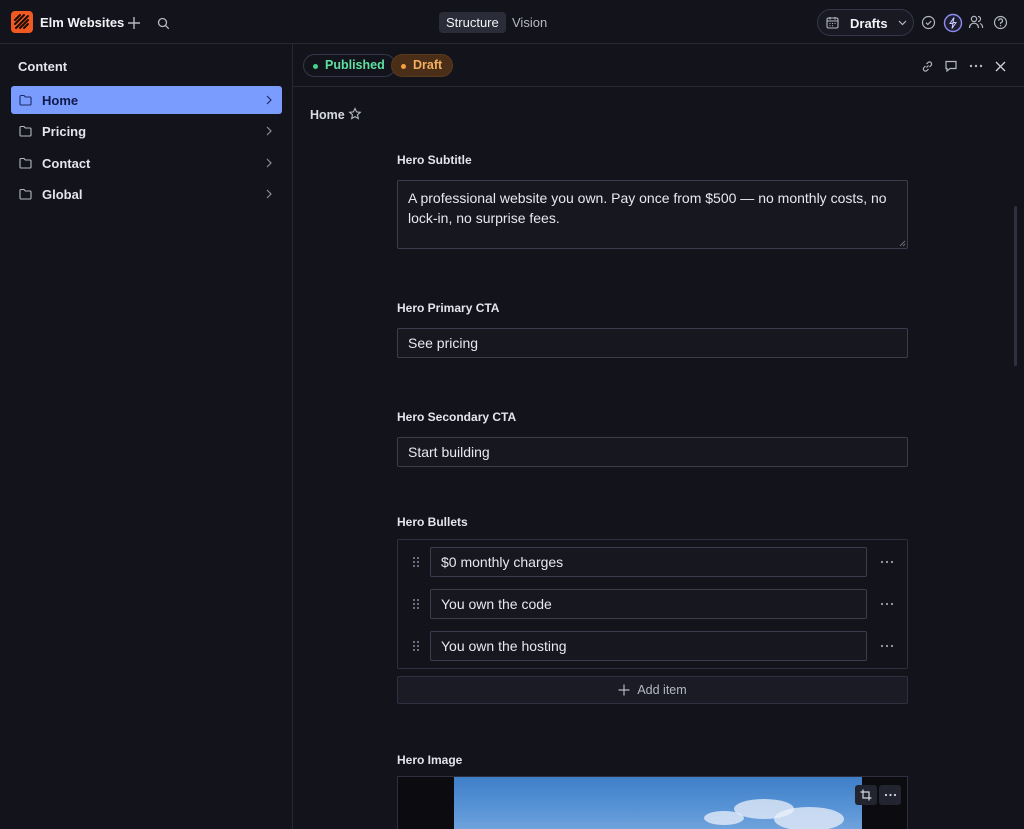  What do you see at coordinates (658, 803) in the screenshot?
I see `hero-image-sky` at bounding box center [658, 803].